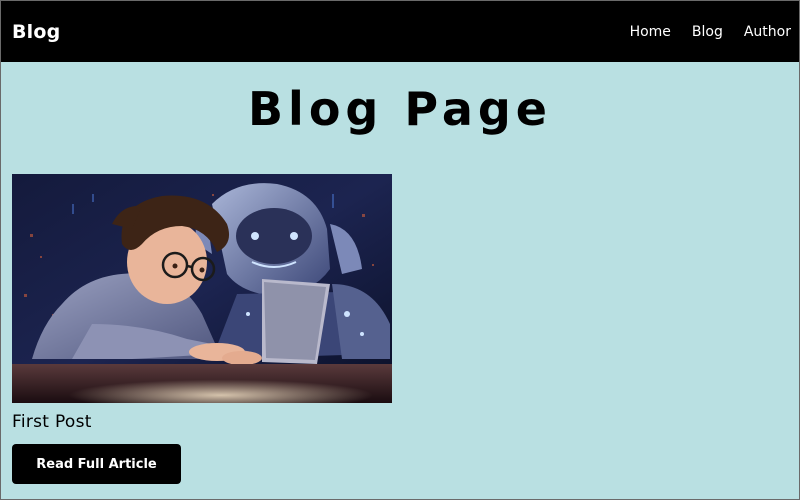 This screenshot has width=800, height=500. I want to click on nav-link-blog: Blog, so click(707, 32).